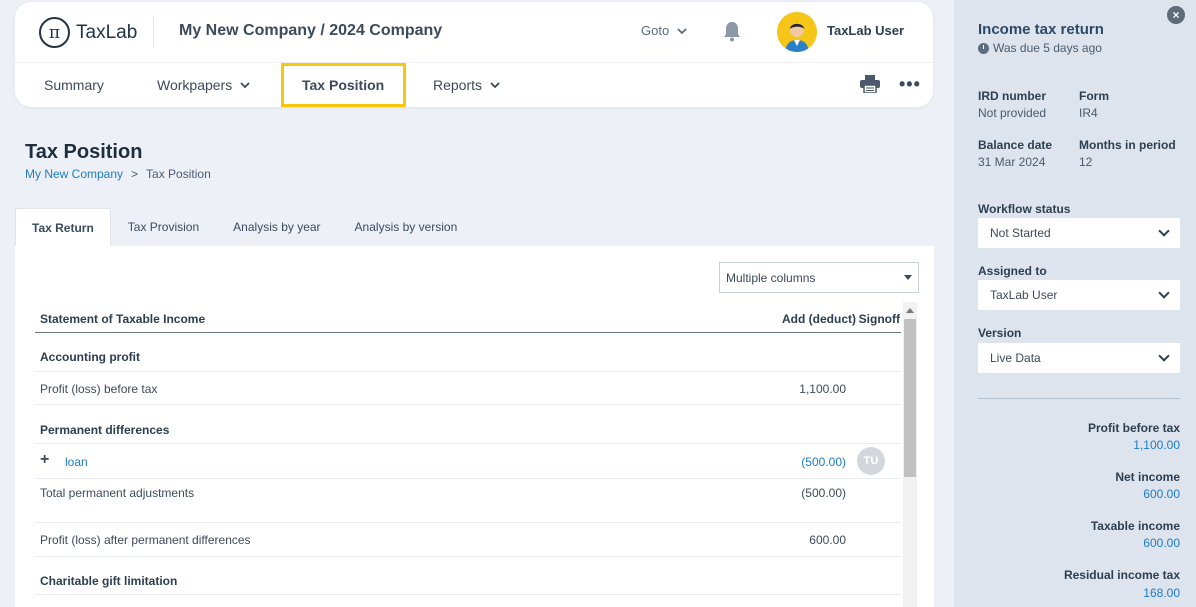 This screenshot has width=1196, height=607. I want to click on due-status: Was due 5 days ago, so click(1040, 48).